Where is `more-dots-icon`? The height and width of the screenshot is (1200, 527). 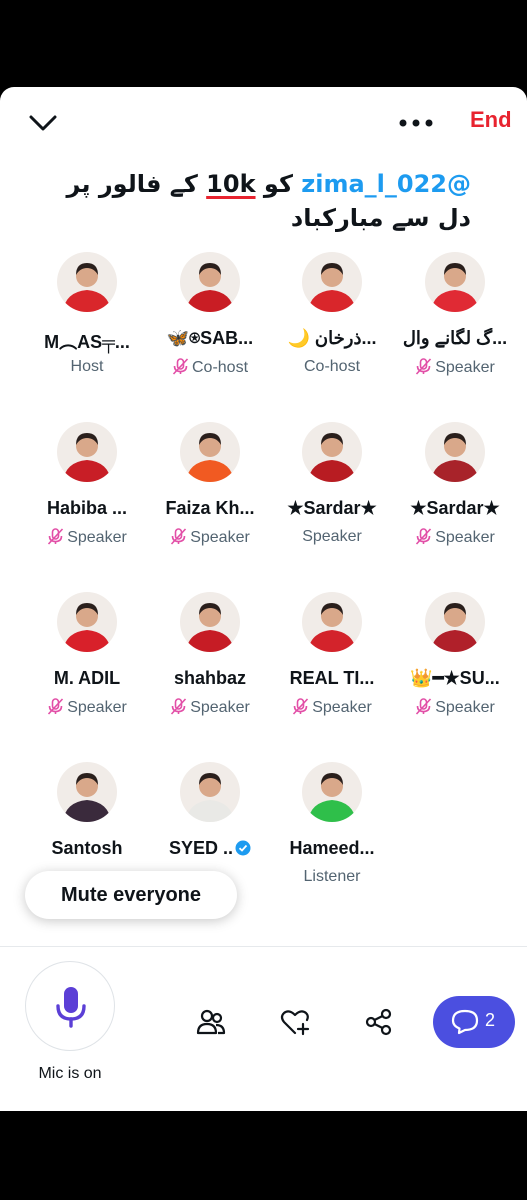
more-dots-icon is located at coordinates (416, 123).